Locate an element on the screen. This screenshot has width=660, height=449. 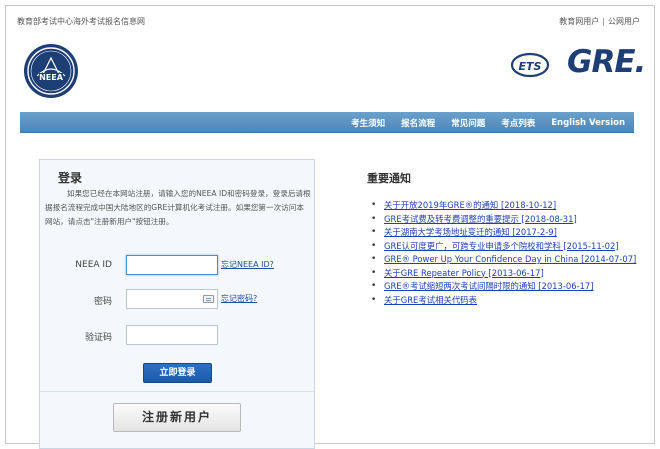
notice-item: 关于GRE考试相关代码表 is located at coordinates (504, 301).